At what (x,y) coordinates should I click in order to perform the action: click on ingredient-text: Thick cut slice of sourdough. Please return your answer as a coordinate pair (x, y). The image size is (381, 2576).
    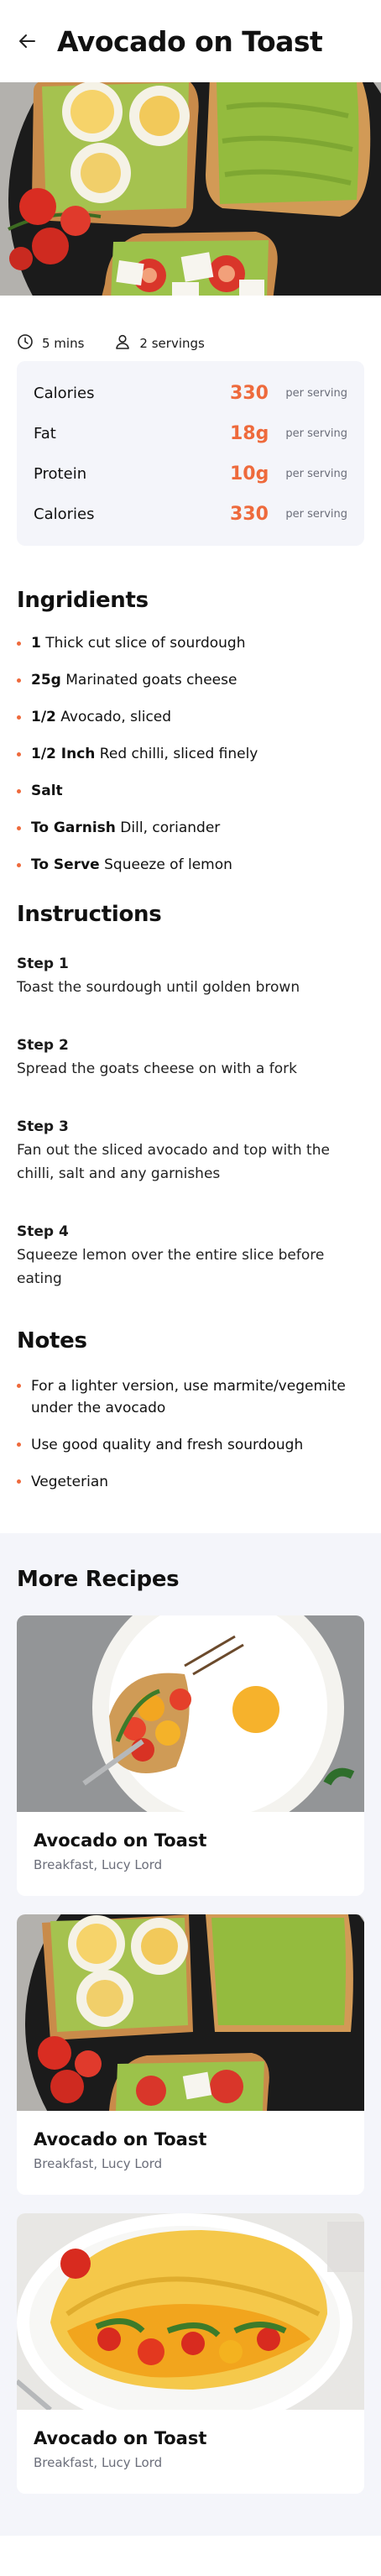
    Looking at the image, I should click on (143, 644).